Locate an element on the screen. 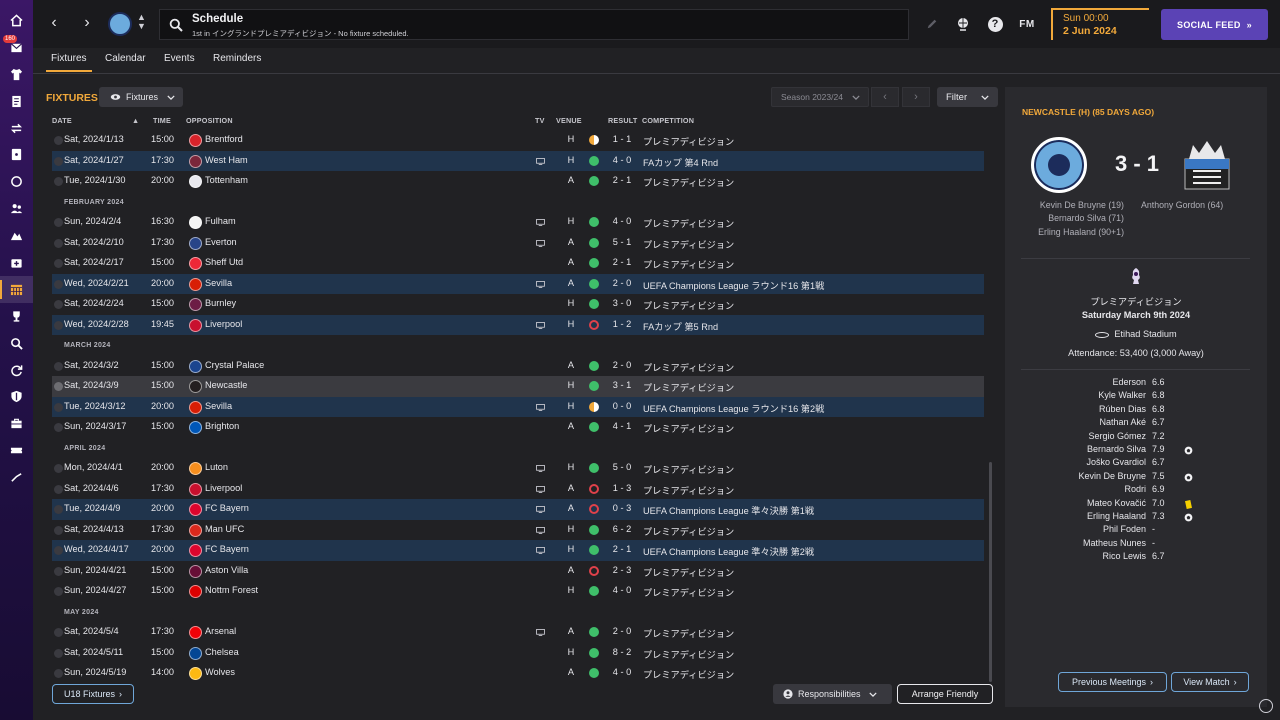 This screenshot has height=720, width=1280. social-feed-button: SOCIAL FEED » is located at coordinates (1214, 24).